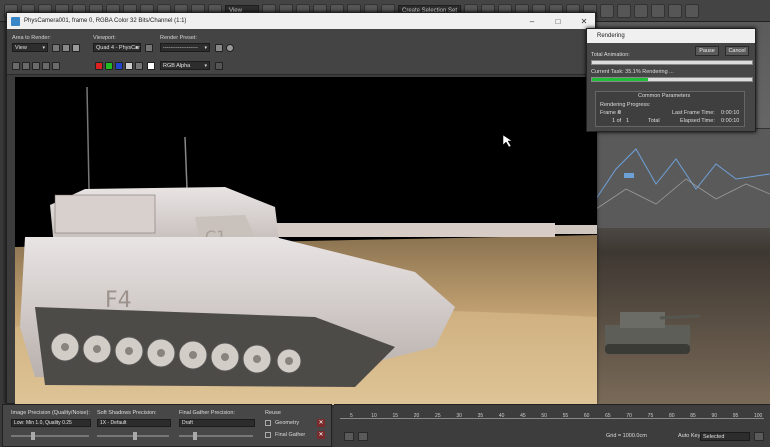 This screenshot has width=770, height=447. Describe the element at coordinates (523, 416) in the screenshot. I see `timeline-tick-label: 45` at that location.